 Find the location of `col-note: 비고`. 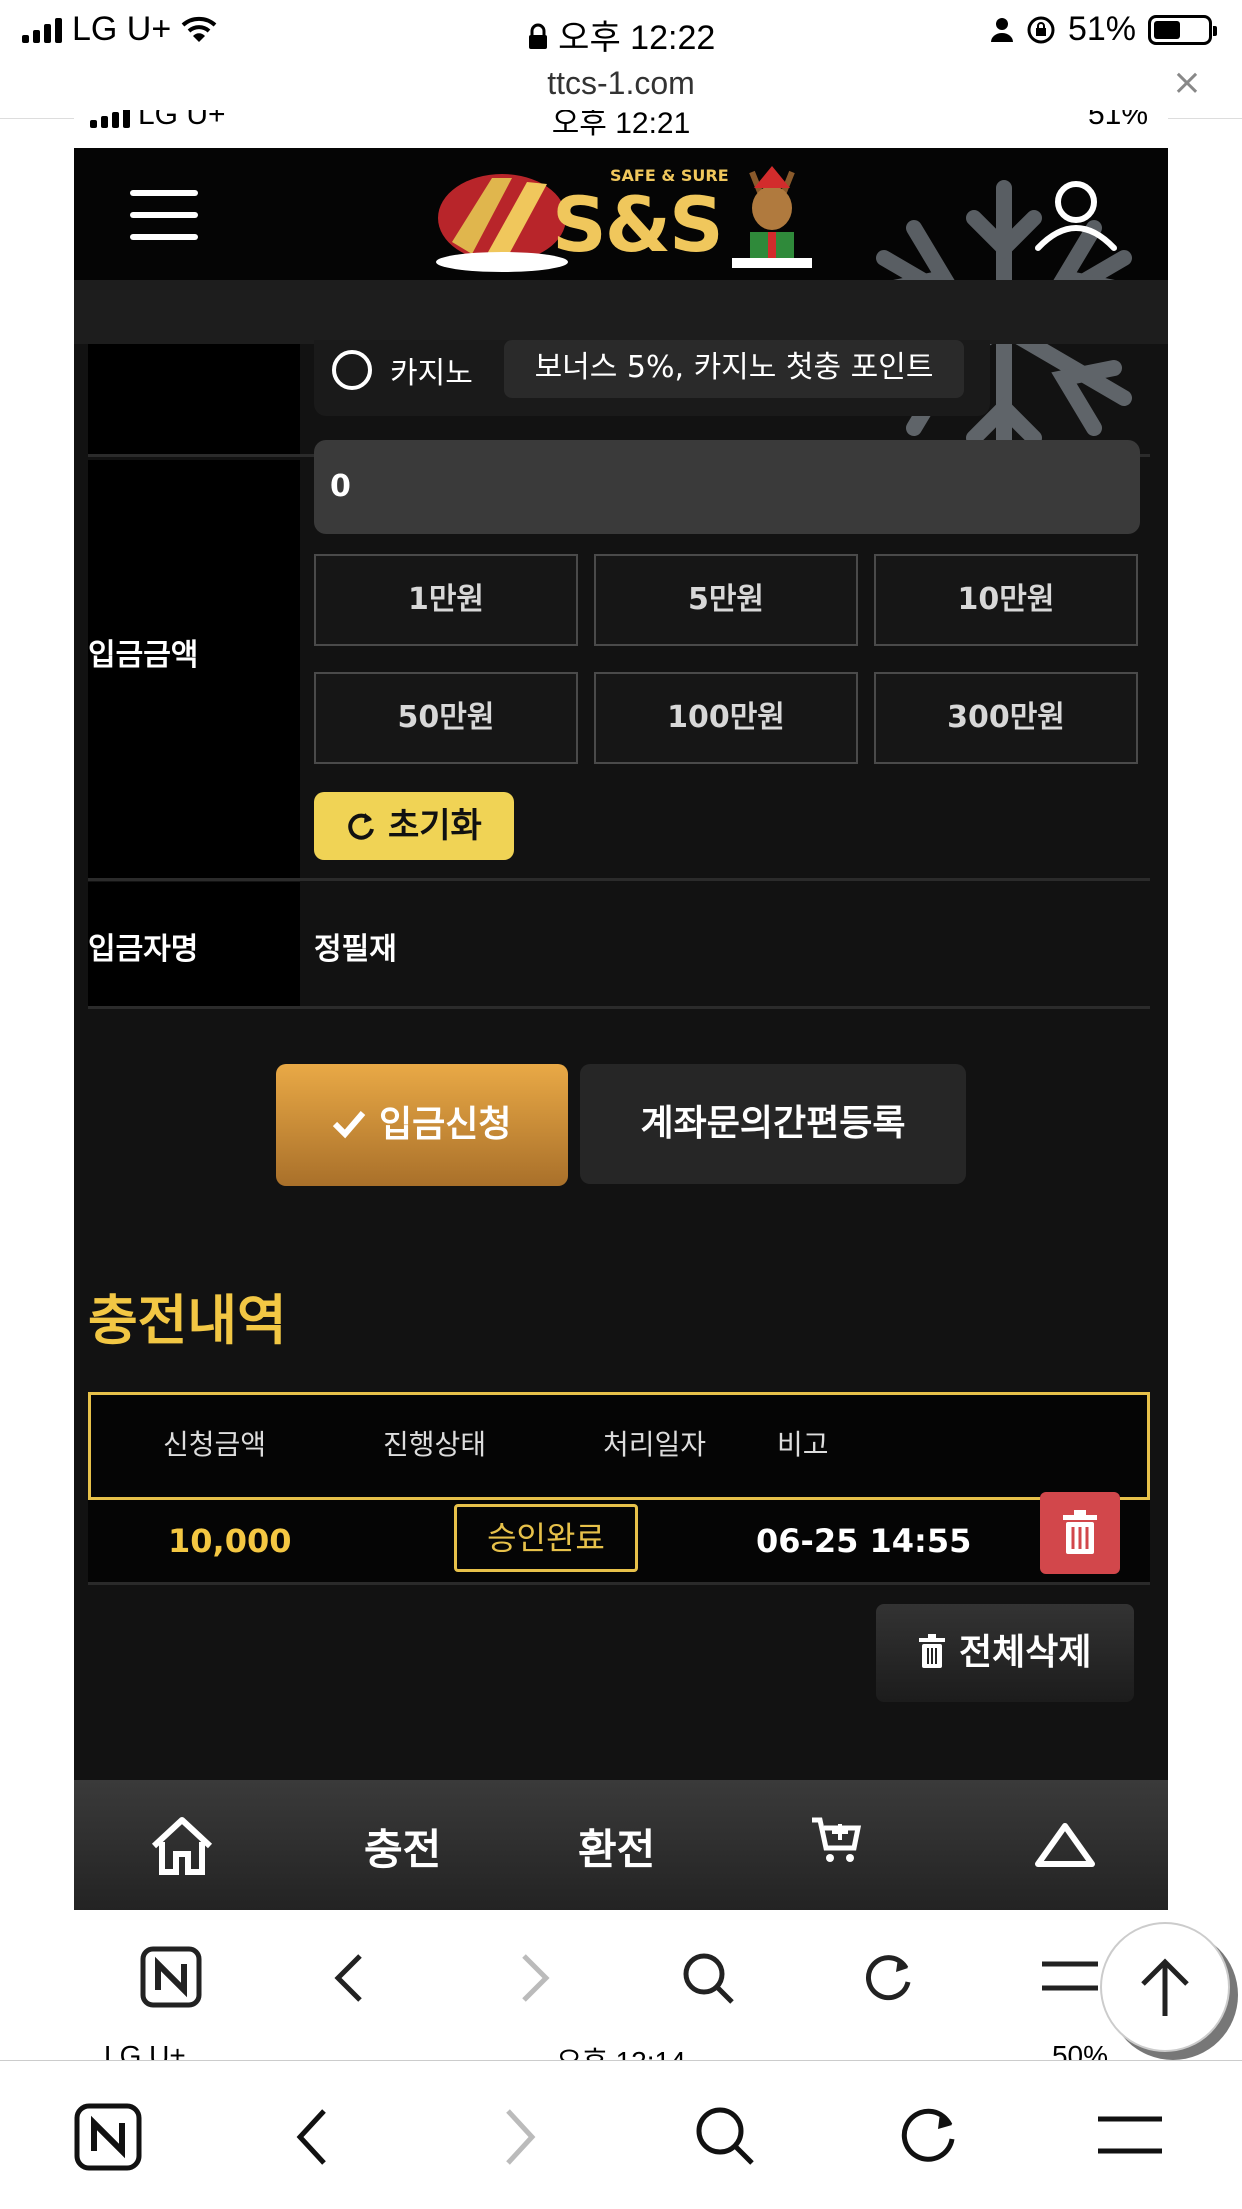

col-note: 비고 is located at coordinates (803, 1444).